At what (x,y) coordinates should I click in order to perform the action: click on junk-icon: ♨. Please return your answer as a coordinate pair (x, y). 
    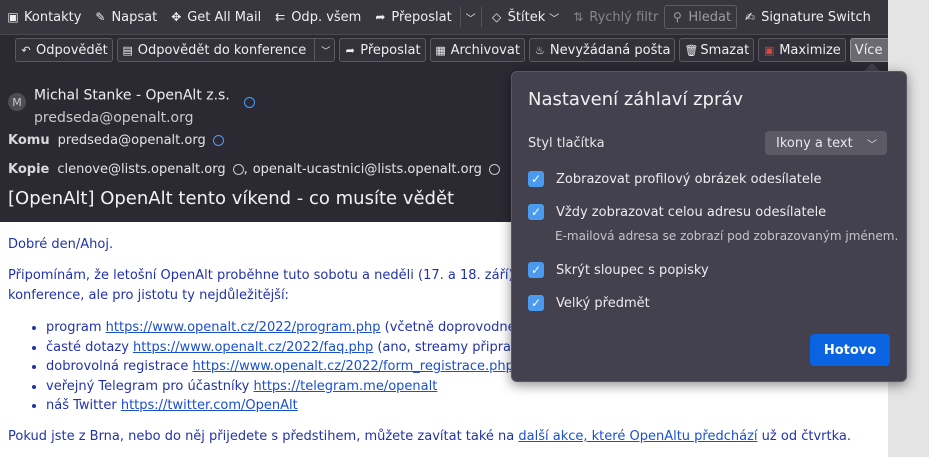
    Looking at the image, I should click on (539, 50).